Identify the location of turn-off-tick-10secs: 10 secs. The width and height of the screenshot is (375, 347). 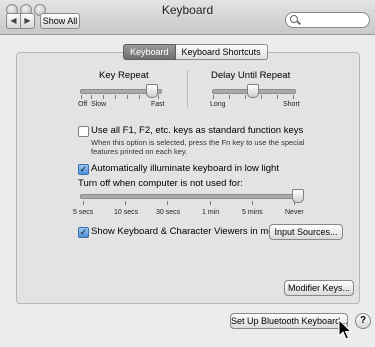
(126, 212).